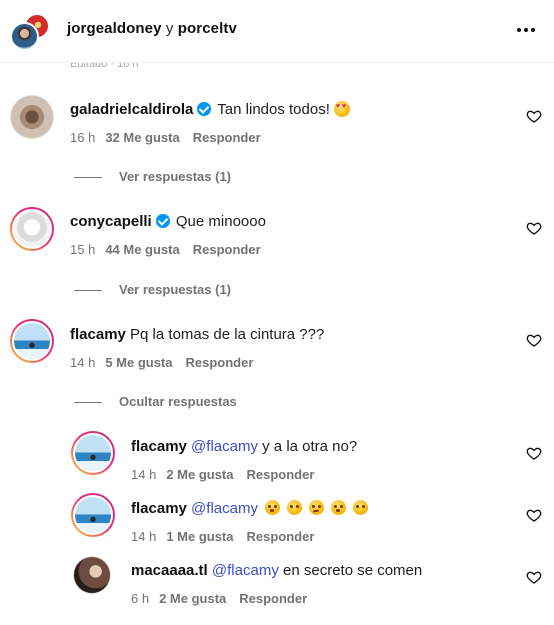 This screenshot has height=625, width=554. What do you see at coordinates (142, 249) in the screenshot?
I see `like-count: 44 Me gusta` at bounding box center [142, 249].